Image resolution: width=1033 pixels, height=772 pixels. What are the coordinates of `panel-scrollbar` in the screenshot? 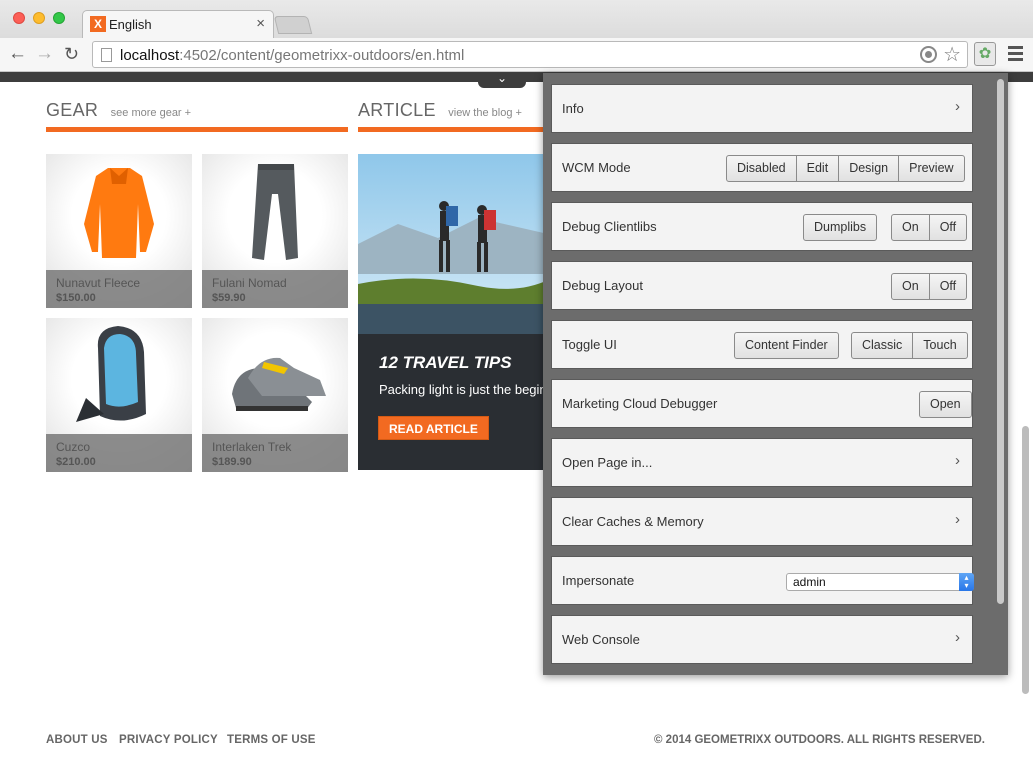 It's located at (1000, 341).